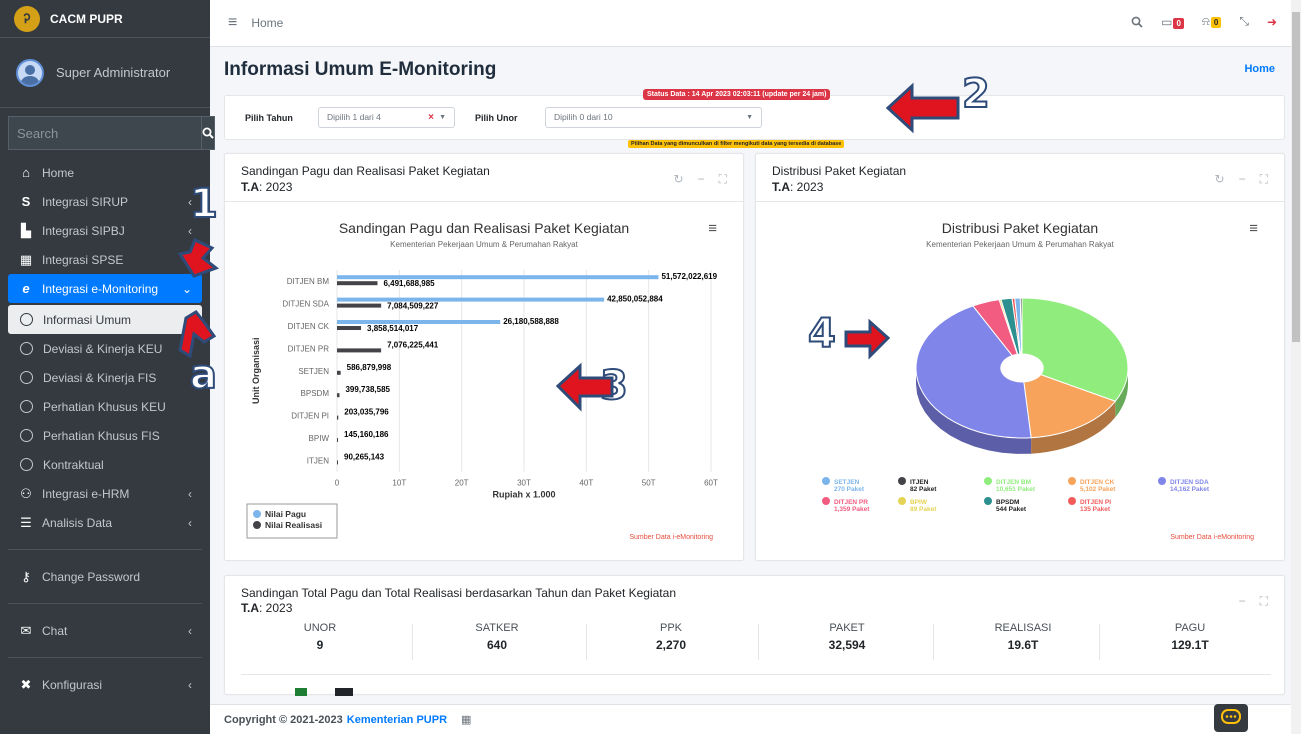 This screenshot has height=734, width=1301. What do you see at coordinates (105, 201) in the screenshot?
I see `sidebar-item-sirup: S Integrasi SIRUP ‹` at bounding box center [105, 201].